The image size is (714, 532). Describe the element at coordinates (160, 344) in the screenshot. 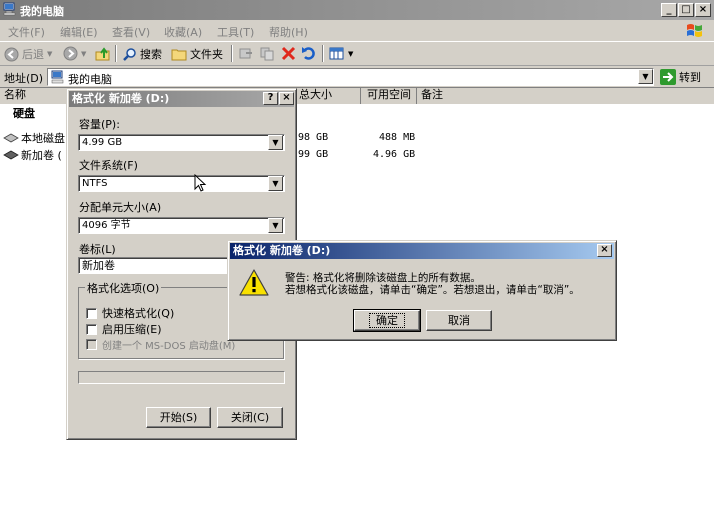

I see `msdos-startup-disk-checkbox: 创建一个 MS-DOS 启动盘(M)` at that location.